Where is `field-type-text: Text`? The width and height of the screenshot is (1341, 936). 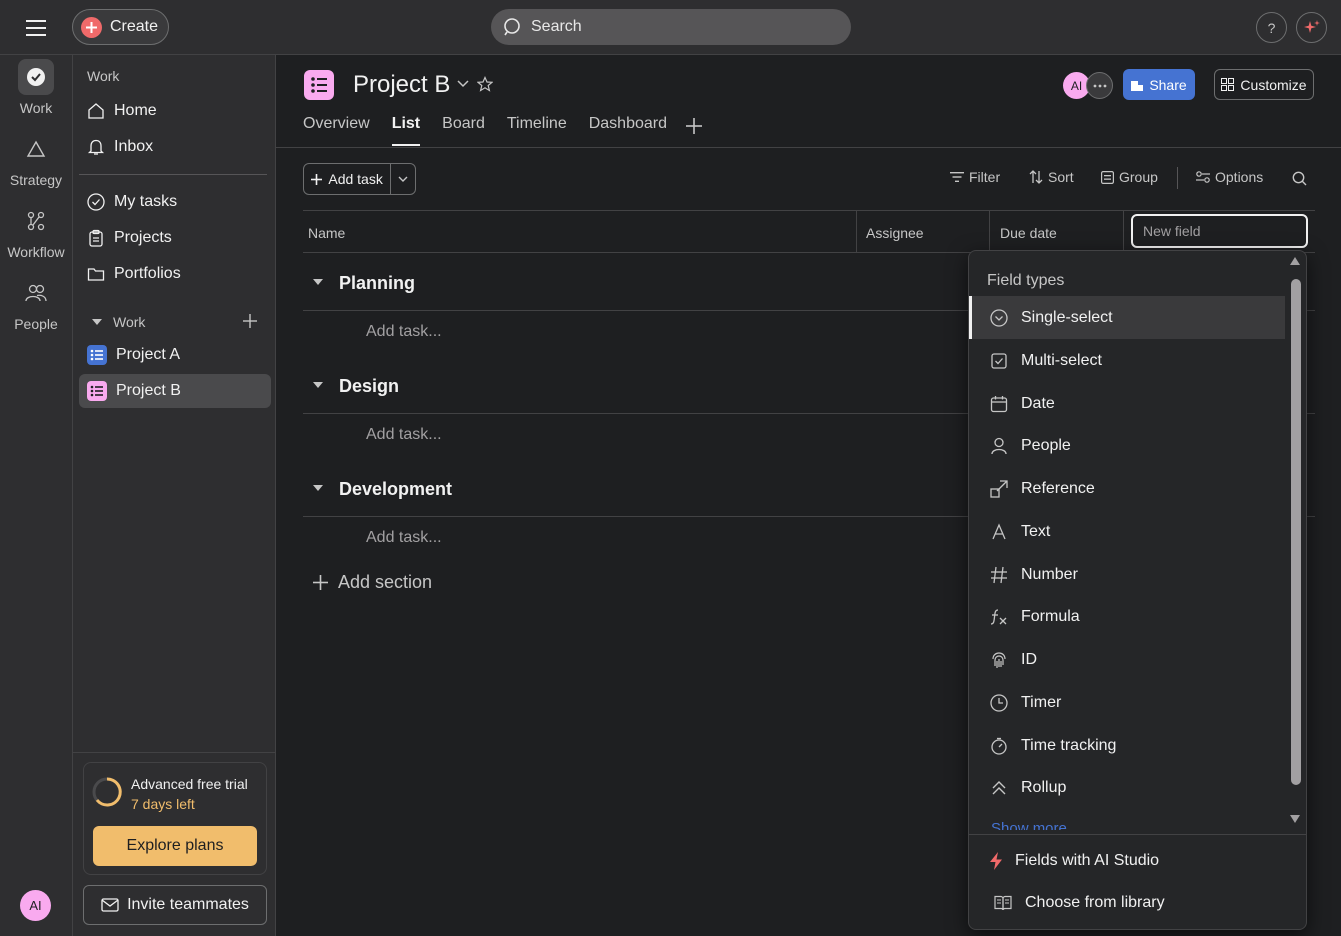
field-type-text: Text is located at coordinates (1127, 531).